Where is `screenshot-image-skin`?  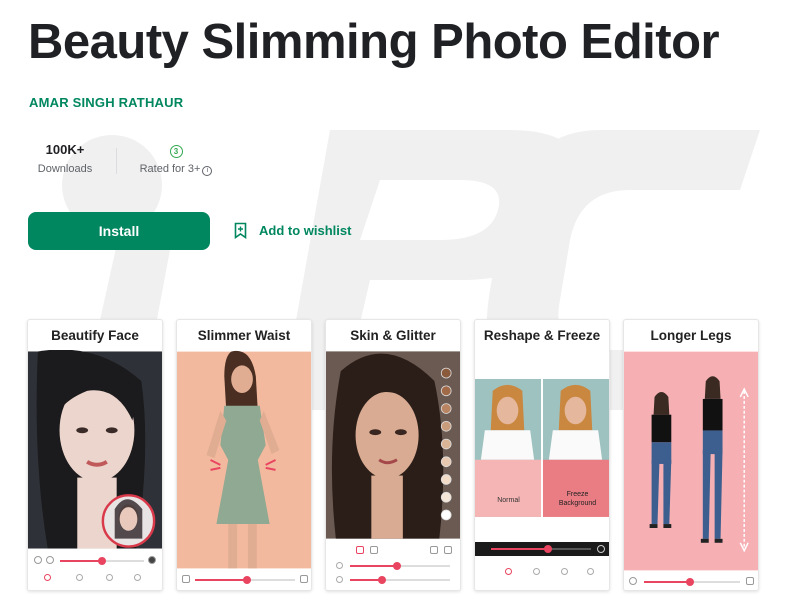 screenshot-image-skin is located at coordinates (393, 445).